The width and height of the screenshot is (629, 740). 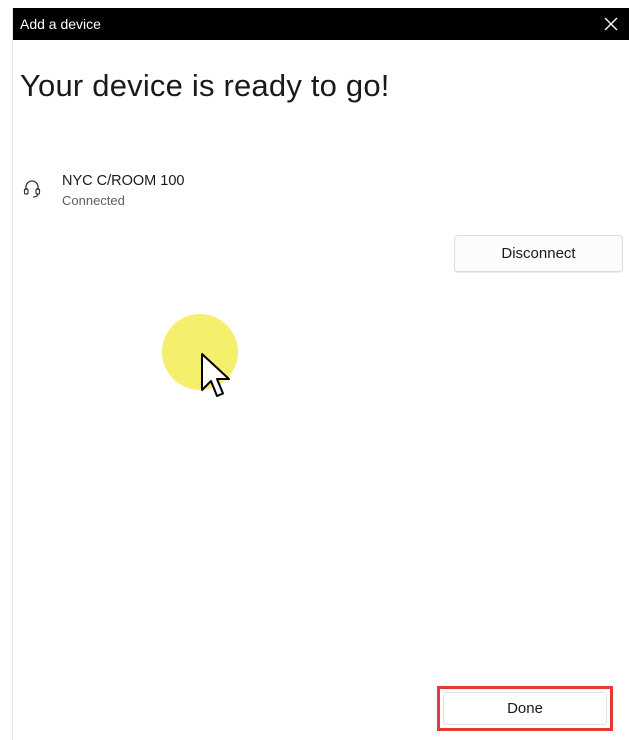 What do you see at coordinates (316, 197) in the screenshot?
I see `device-list-item: NYC C/ROOM 100 Connected` at bounding box center [316, 197].